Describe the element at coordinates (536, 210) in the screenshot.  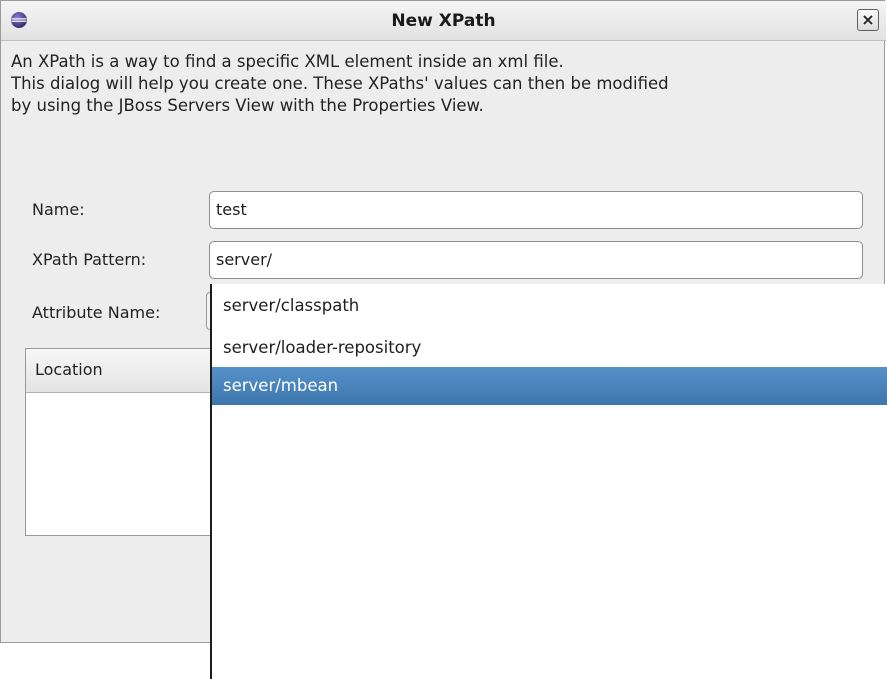
I see `name-input: test` at that location.